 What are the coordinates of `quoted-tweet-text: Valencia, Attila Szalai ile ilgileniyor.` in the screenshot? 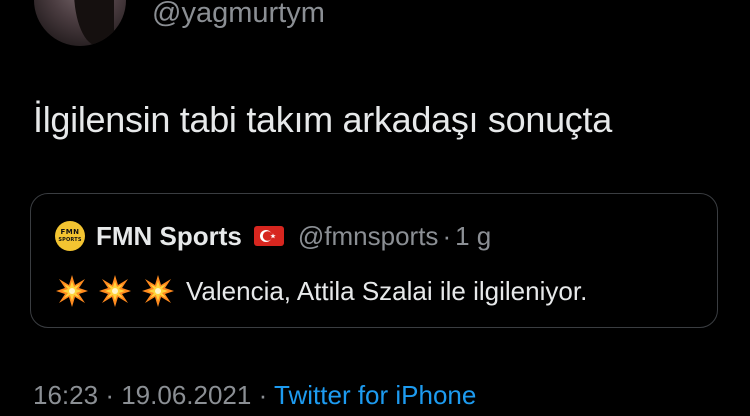 It's located at (387, 290).